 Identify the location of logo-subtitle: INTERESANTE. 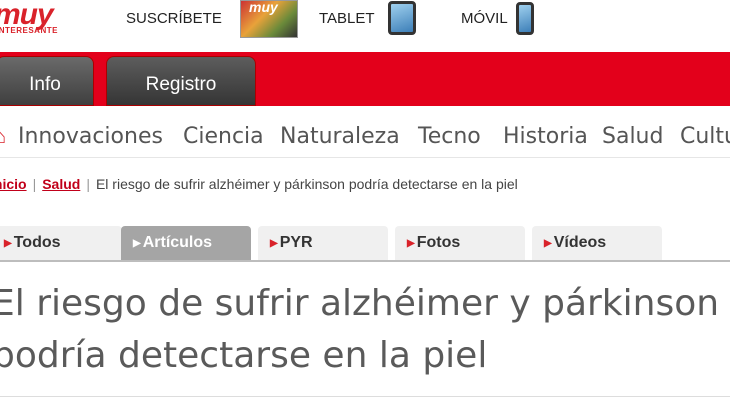
(29, 30).